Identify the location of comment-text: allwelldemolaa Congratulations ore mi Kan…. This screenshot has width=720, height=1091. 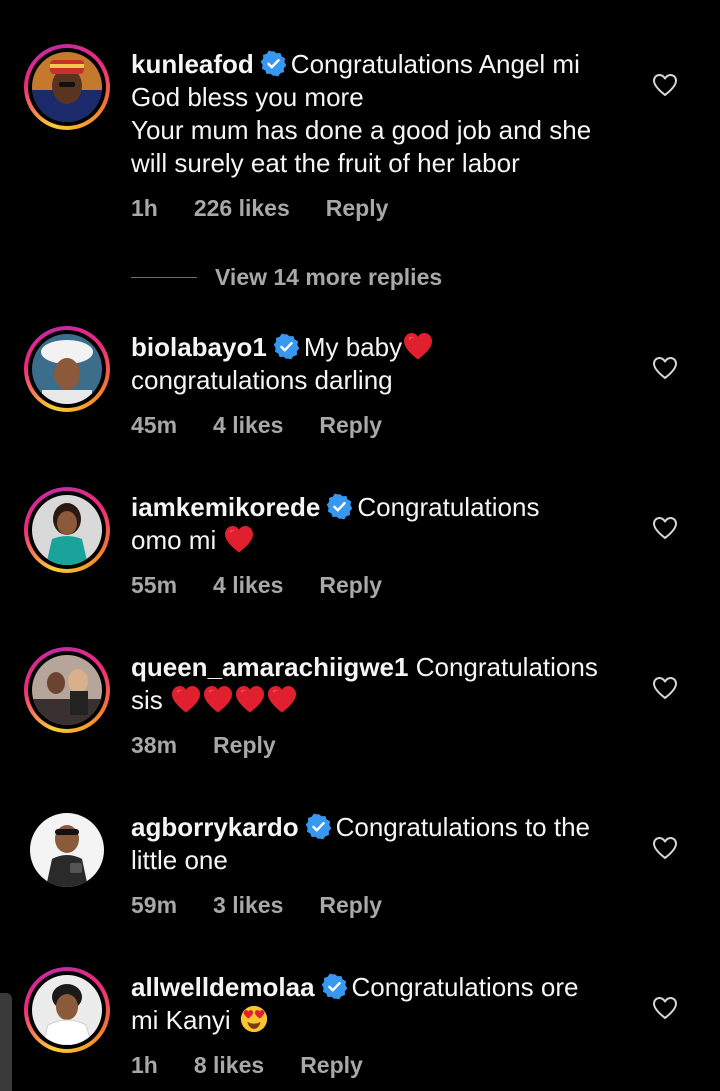
(386, 1004).